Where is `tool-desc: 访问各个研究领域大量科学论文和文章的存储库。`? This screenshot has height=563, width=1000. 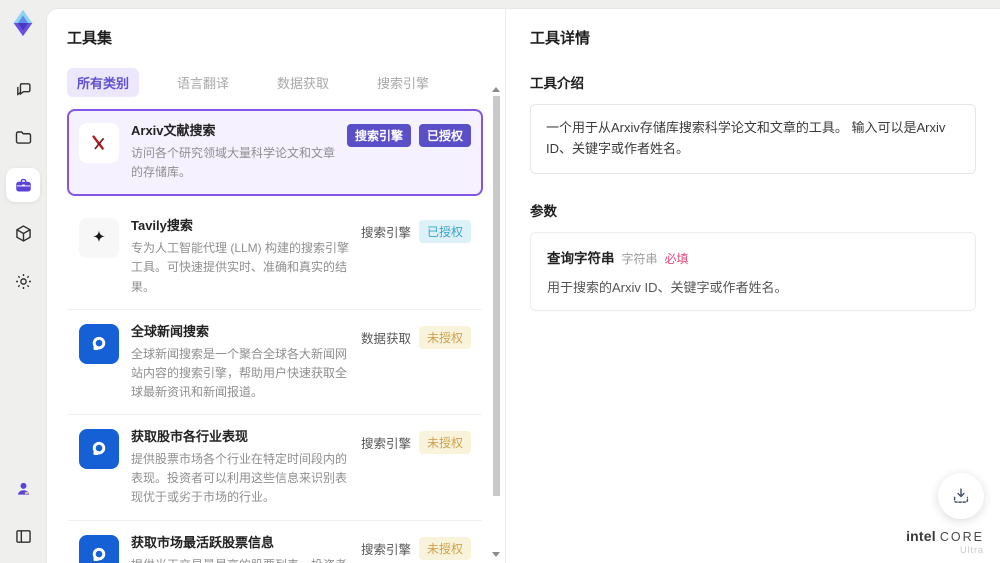 tool-desc: 访问各个研究领域大量科学论文和文章的存储库。 is located at coordinates (233, 162).